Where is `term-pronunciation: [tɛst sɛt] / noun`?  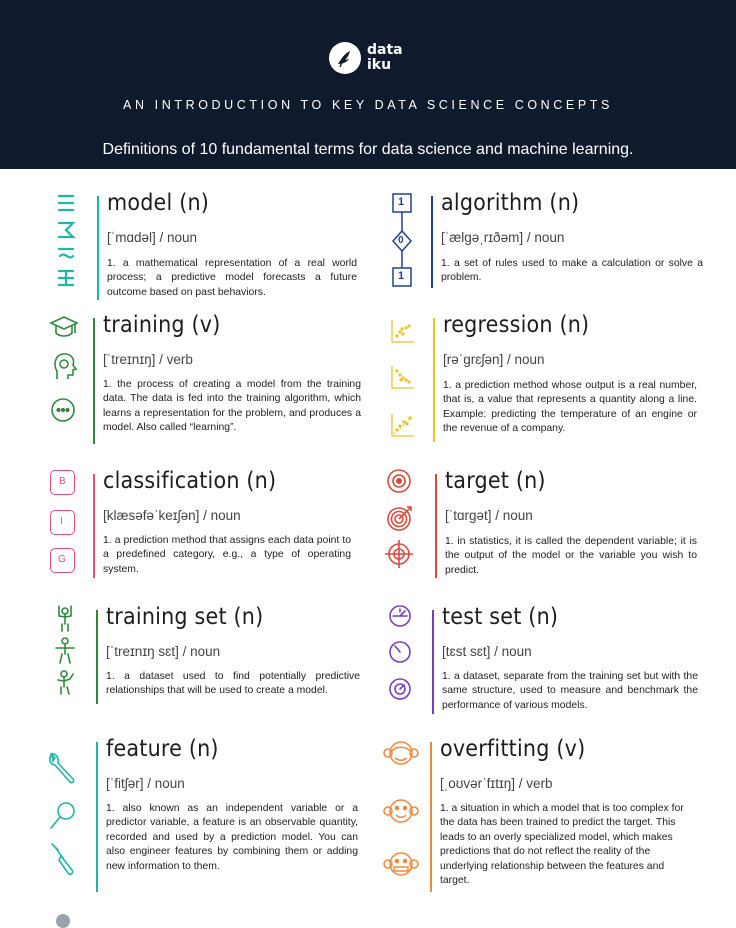
term-pronunciation: [tɛst sɛt] / noun is located at coordinates (487, 651).